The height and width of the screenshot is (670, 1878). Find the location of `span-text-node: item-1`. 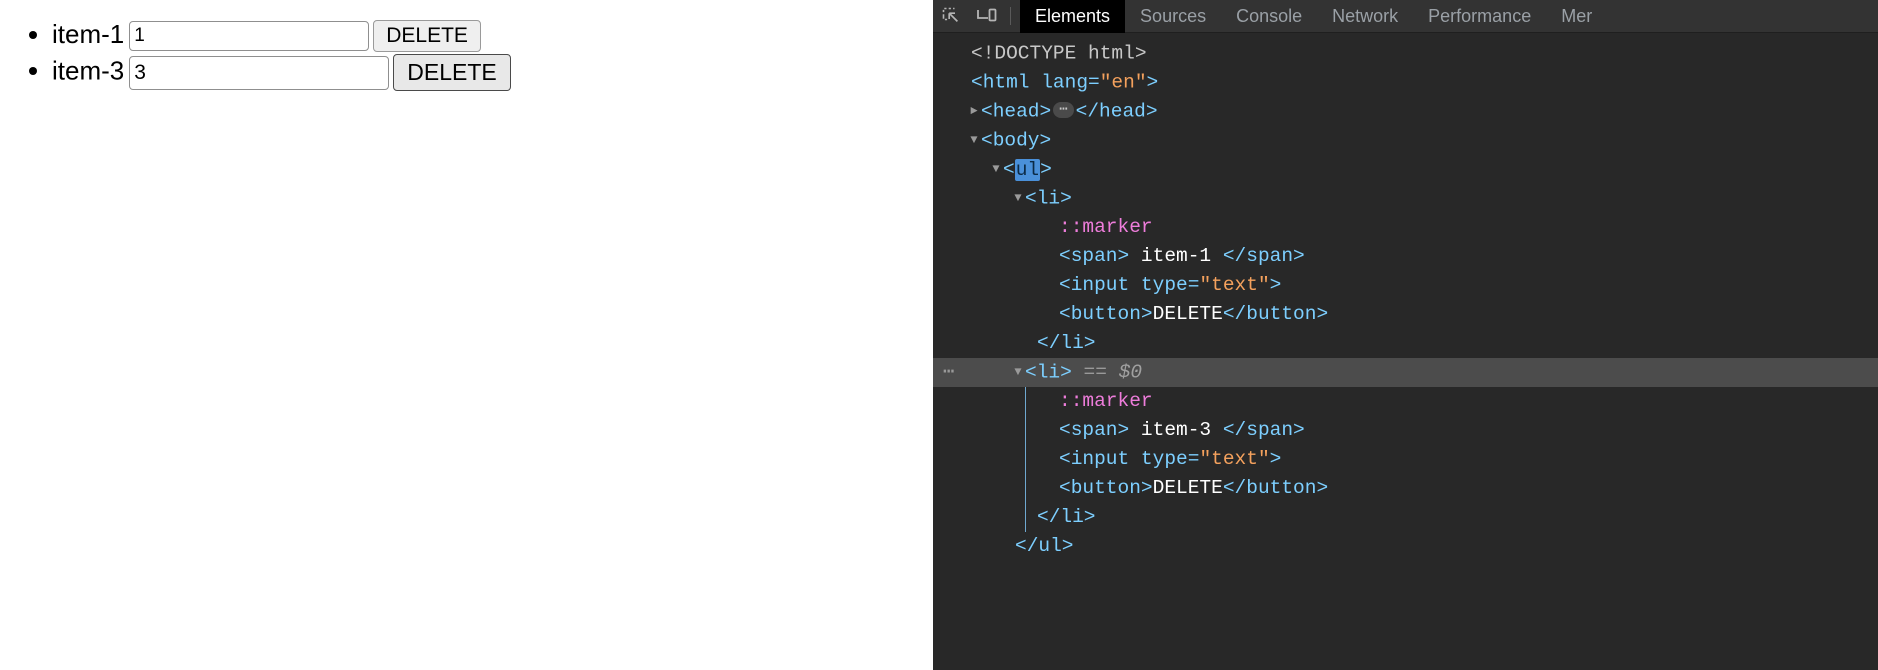

span-text-node: item-1 is located at coordinates (1176, 256).